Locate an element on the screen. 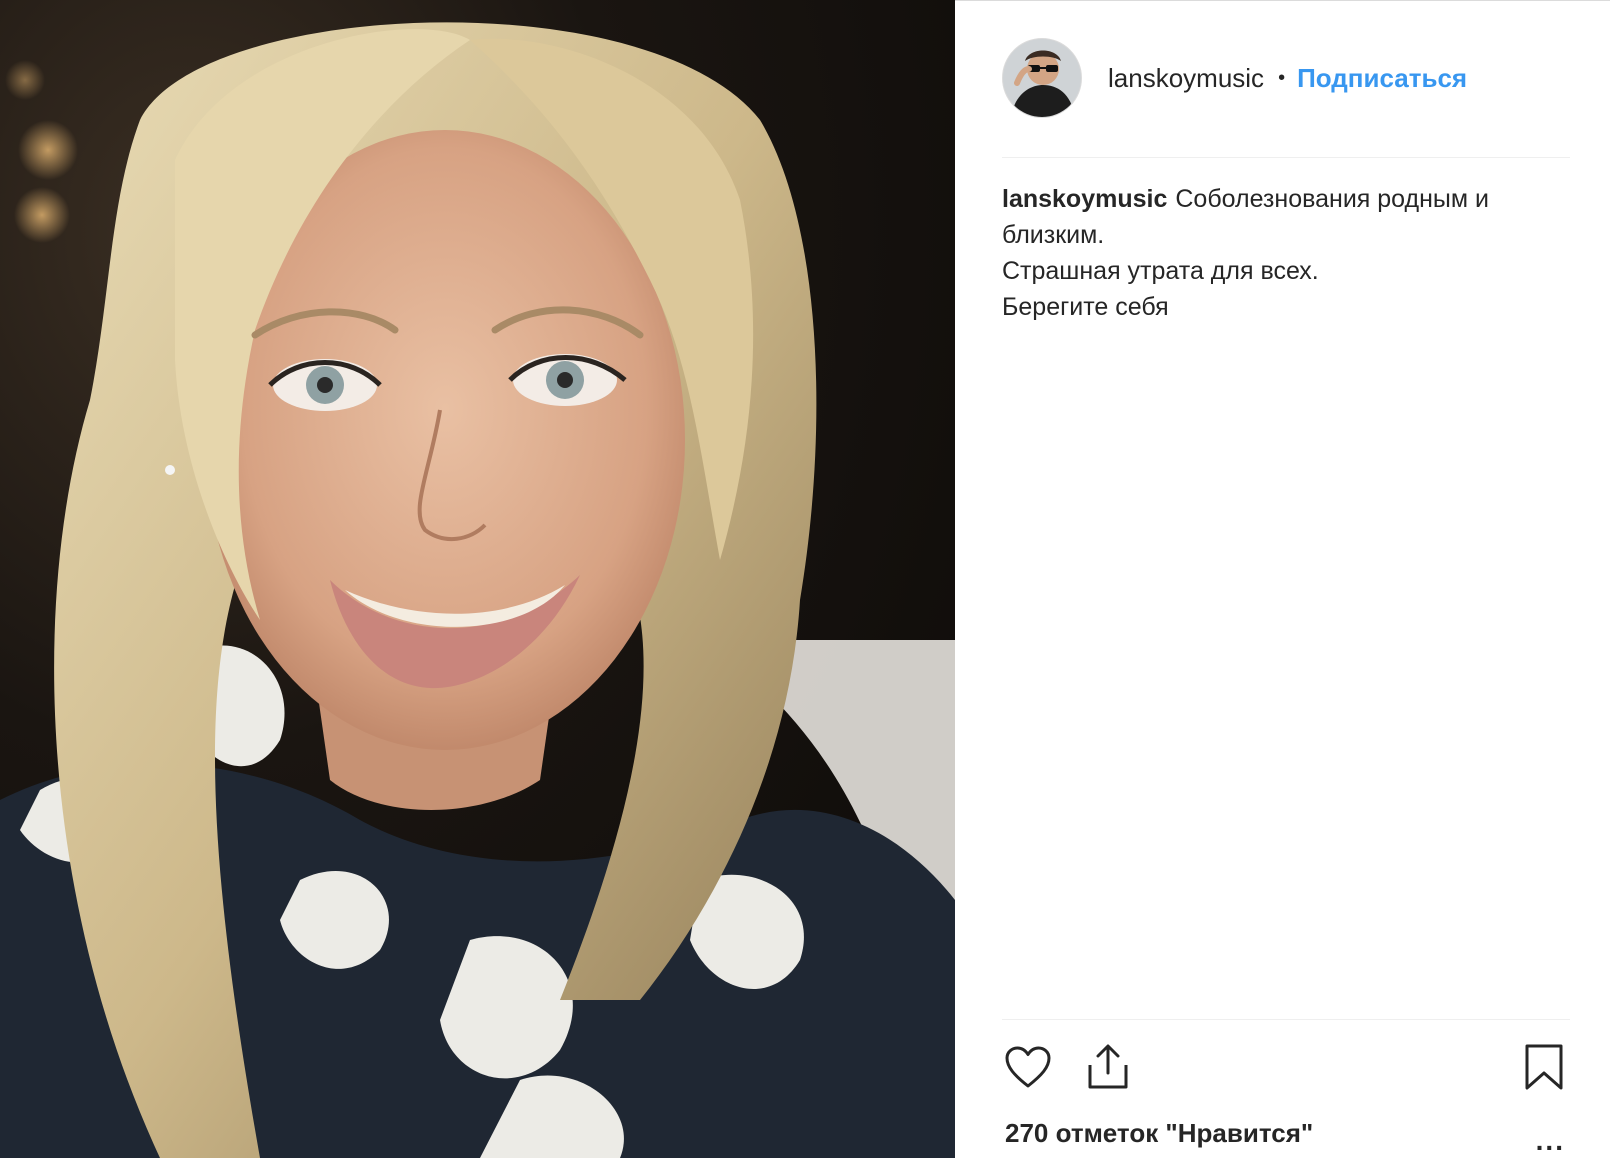 This screenshot has height=1158, width=1610. bookmark-icon is located at coordinates (1544, 1067).